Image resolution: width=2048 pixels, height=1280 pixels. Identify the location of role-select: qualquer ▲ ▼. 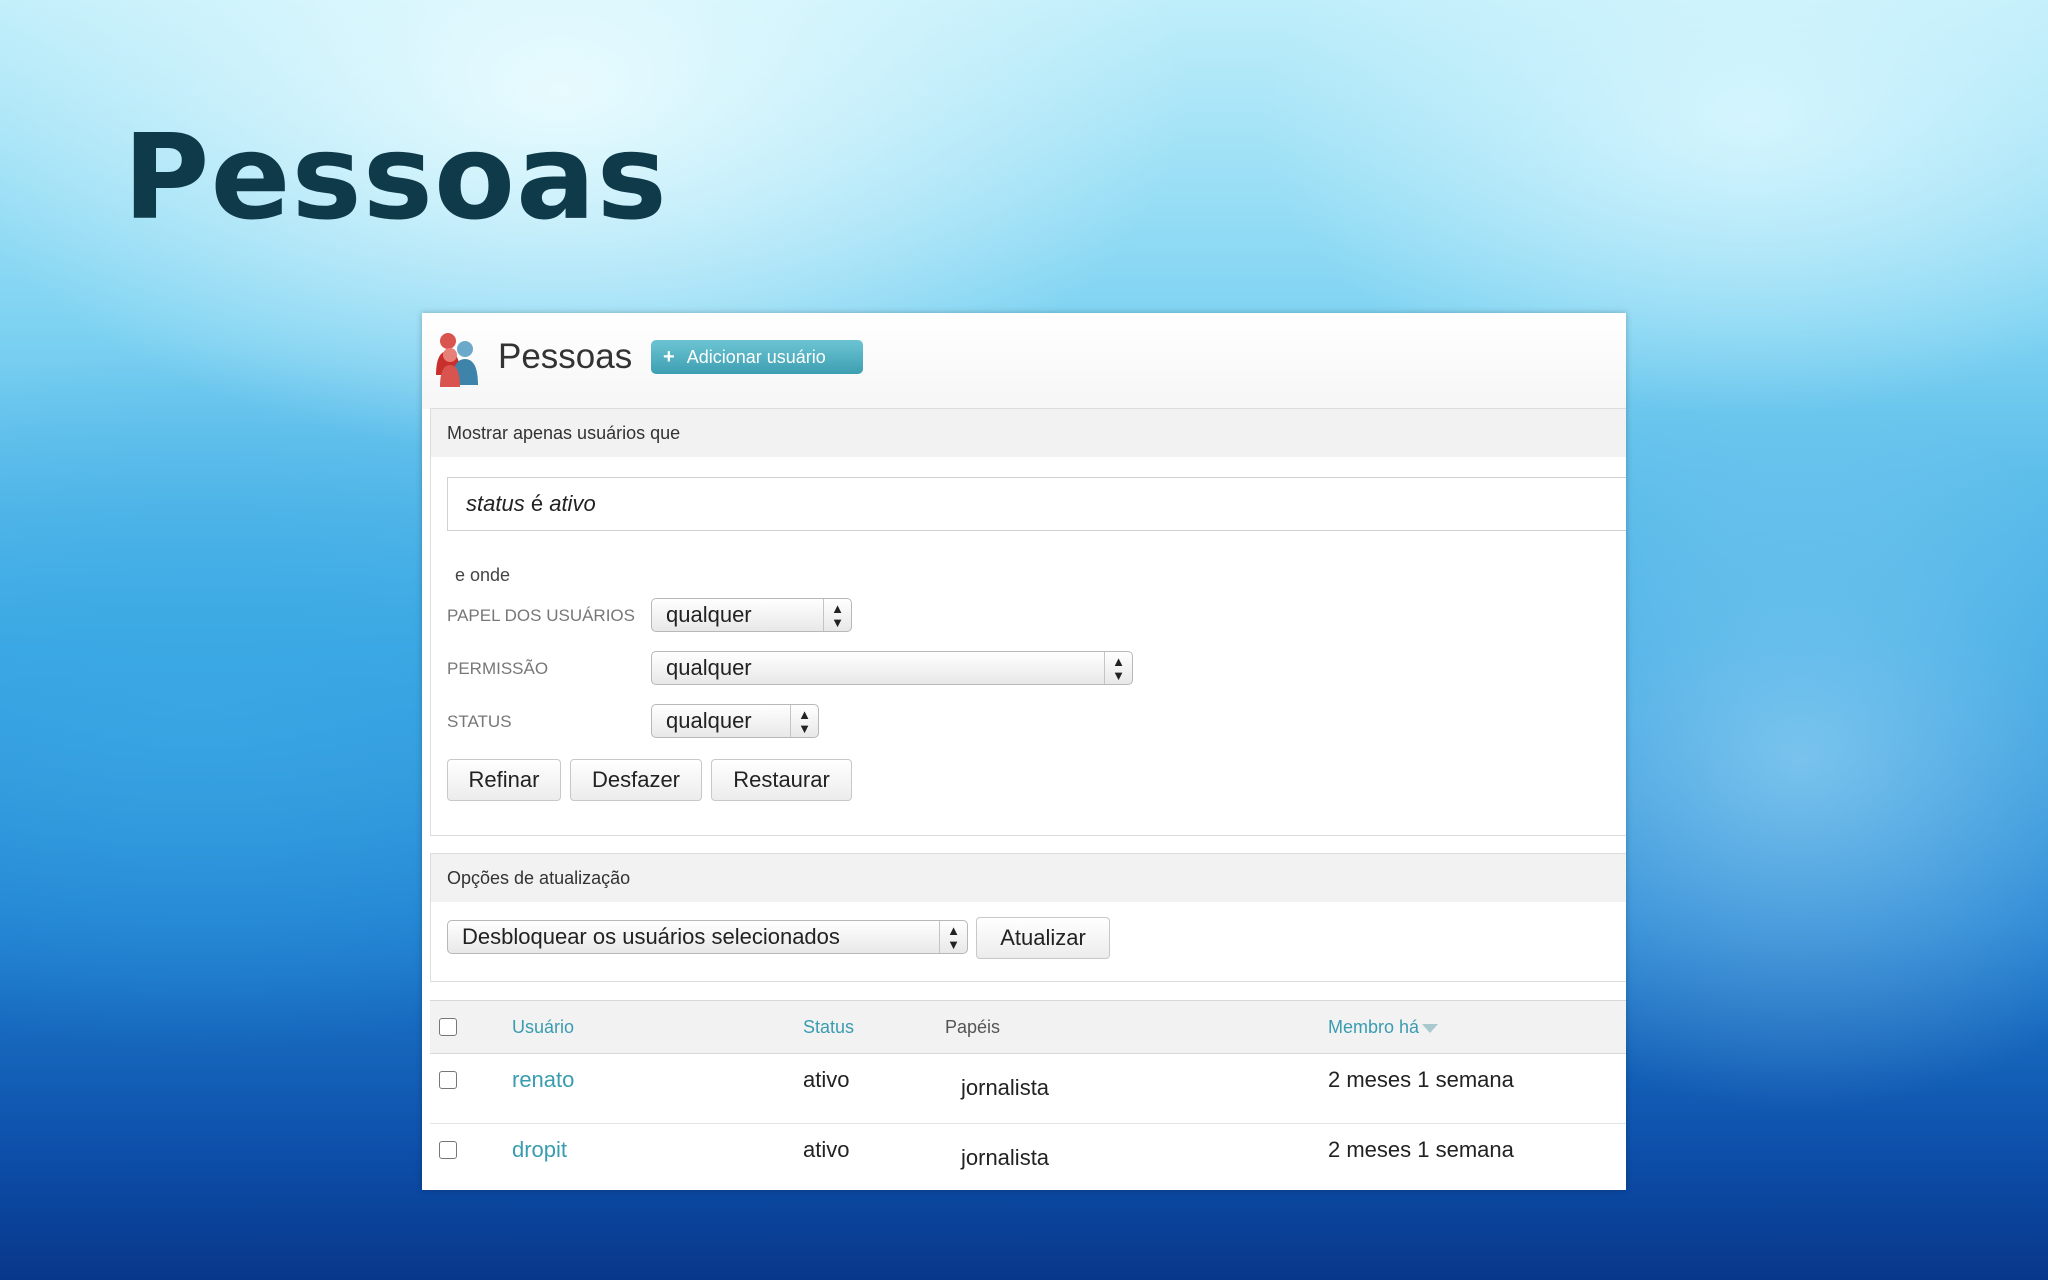
(751, 615).